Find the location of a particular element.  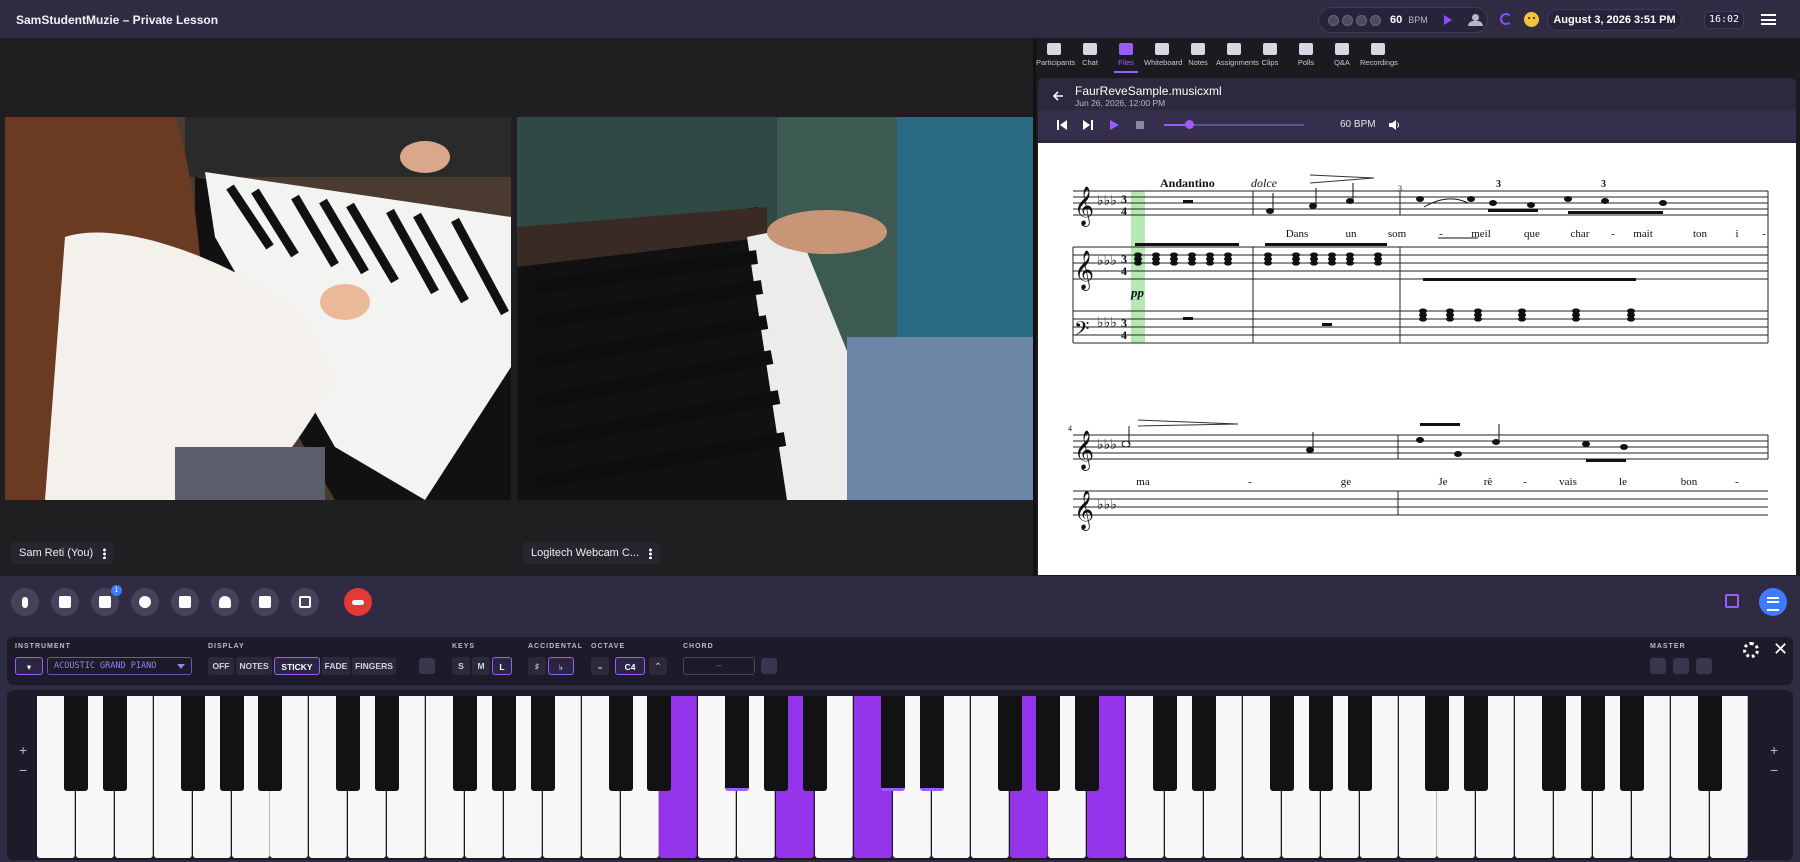

instrument-color-select: ▾ is located at coordinates (29, 666).